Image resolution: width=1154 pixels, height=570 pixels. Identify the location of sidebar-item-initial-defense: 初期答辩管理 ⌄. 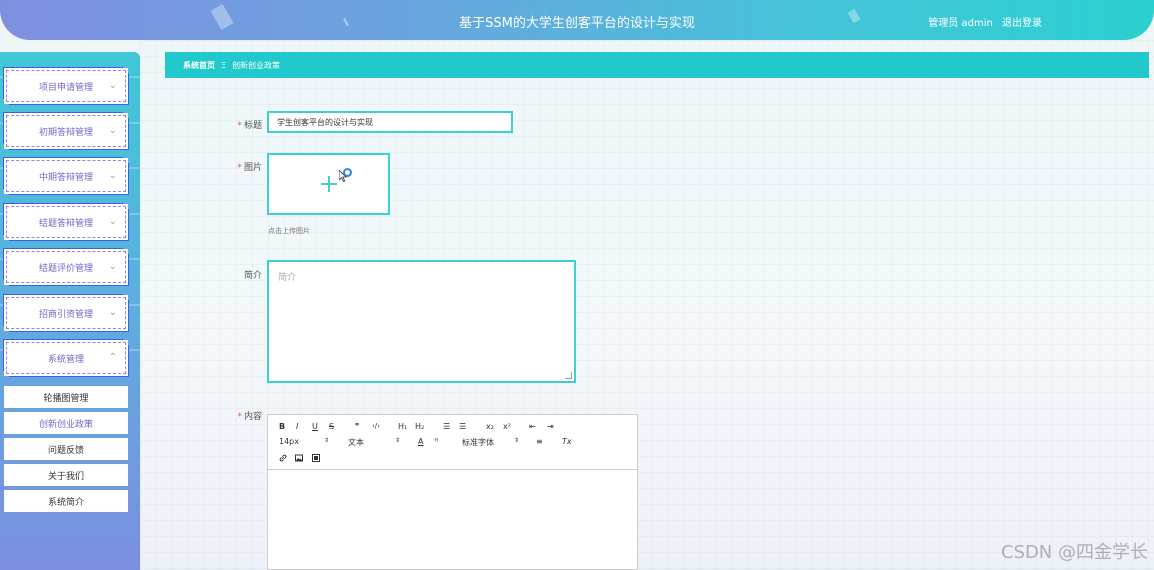
(66, 131).